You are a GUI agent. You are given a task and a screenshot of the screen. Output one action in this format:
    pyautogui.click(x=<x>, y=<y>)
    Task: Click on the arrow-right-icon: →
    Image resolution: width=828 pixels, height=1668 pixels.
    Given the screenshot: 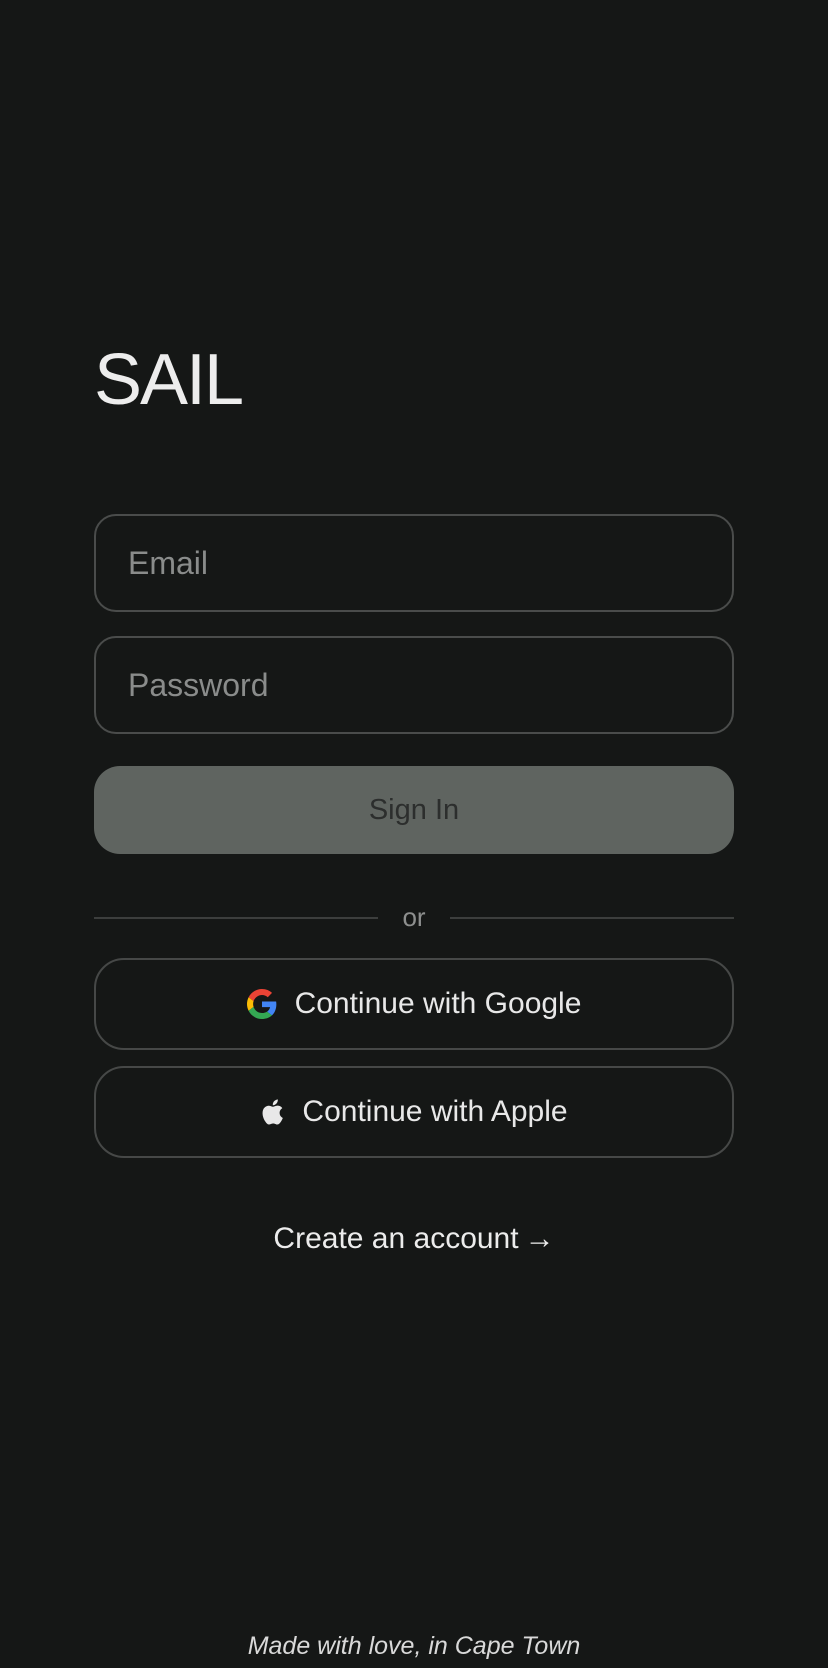 What is the action you would take?
    pyautogui.click(x=539, y=1238)
    